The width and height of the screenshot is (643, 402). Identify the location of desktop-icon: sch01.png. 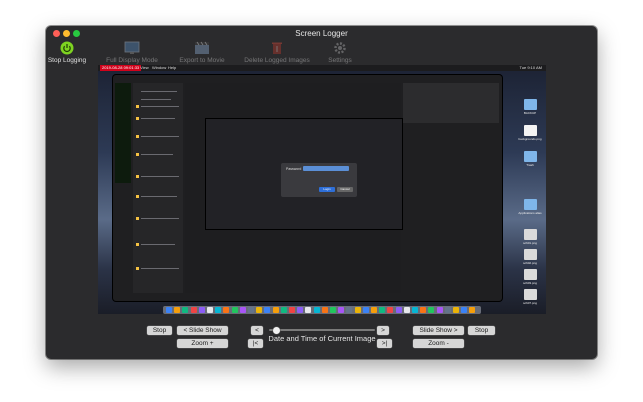
(530, 237).